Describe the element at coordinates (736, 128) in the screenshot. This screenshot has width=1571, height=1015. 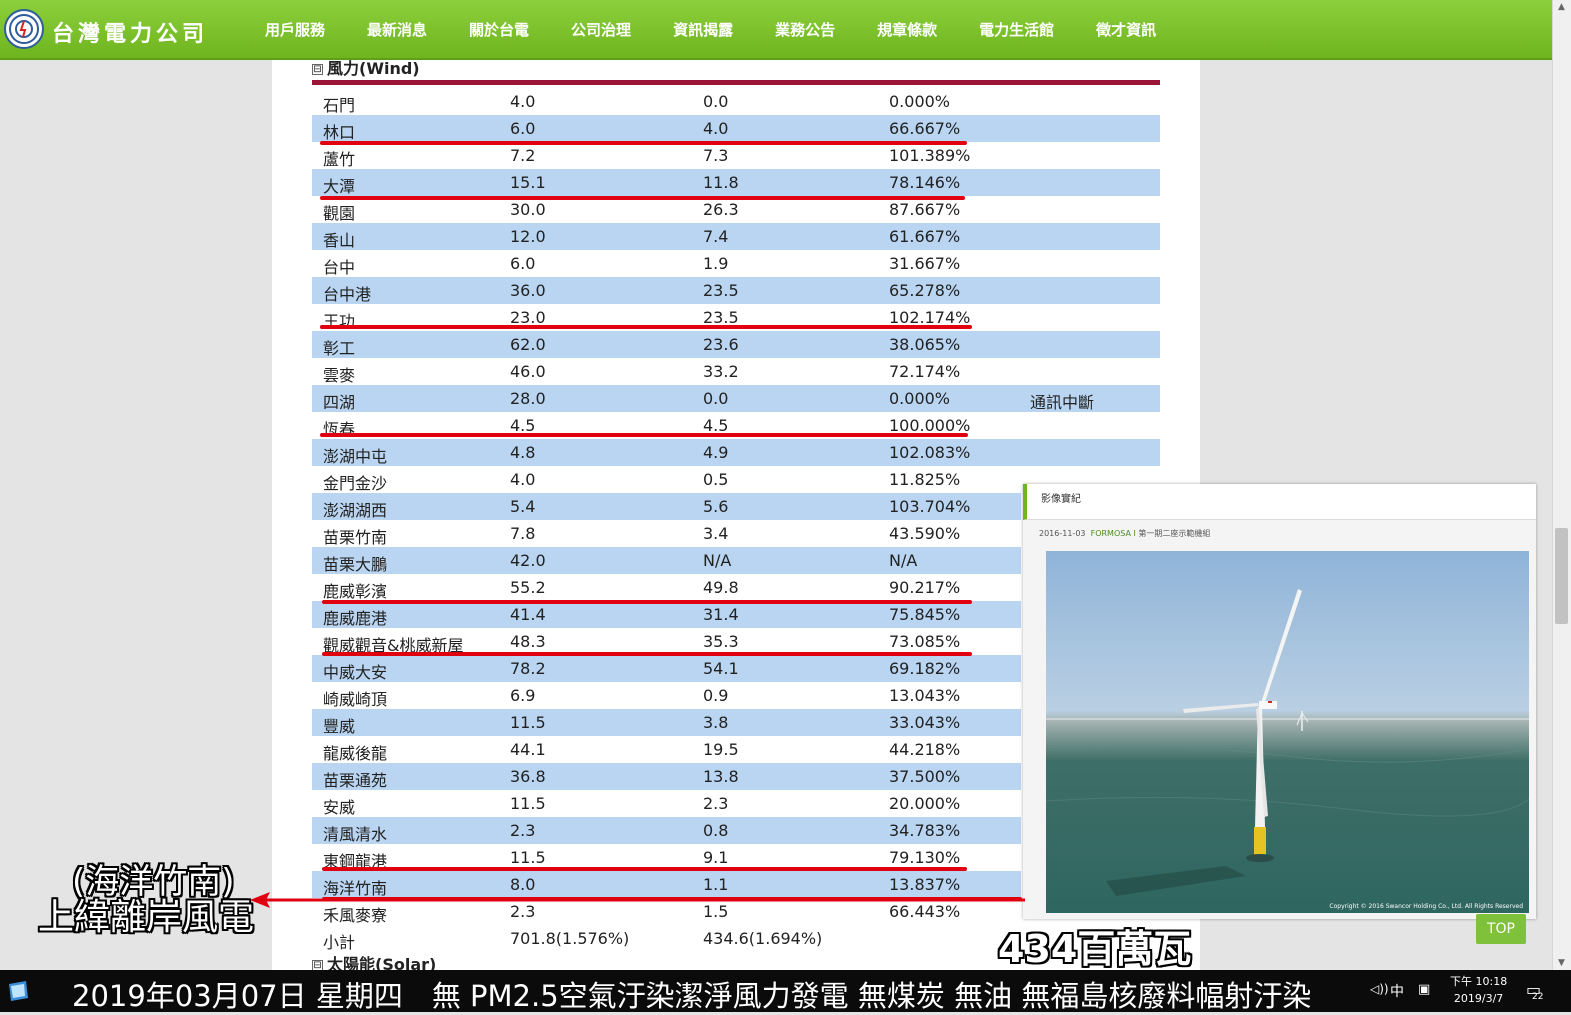
I see `table-row: 林口 6.0 4.0 66.667%` at that location.